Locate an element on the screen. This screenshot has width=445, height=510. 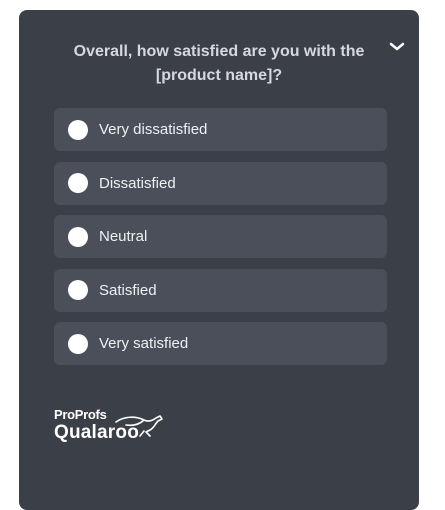
option-label: Satisfied is located at coordinates (128, 290).